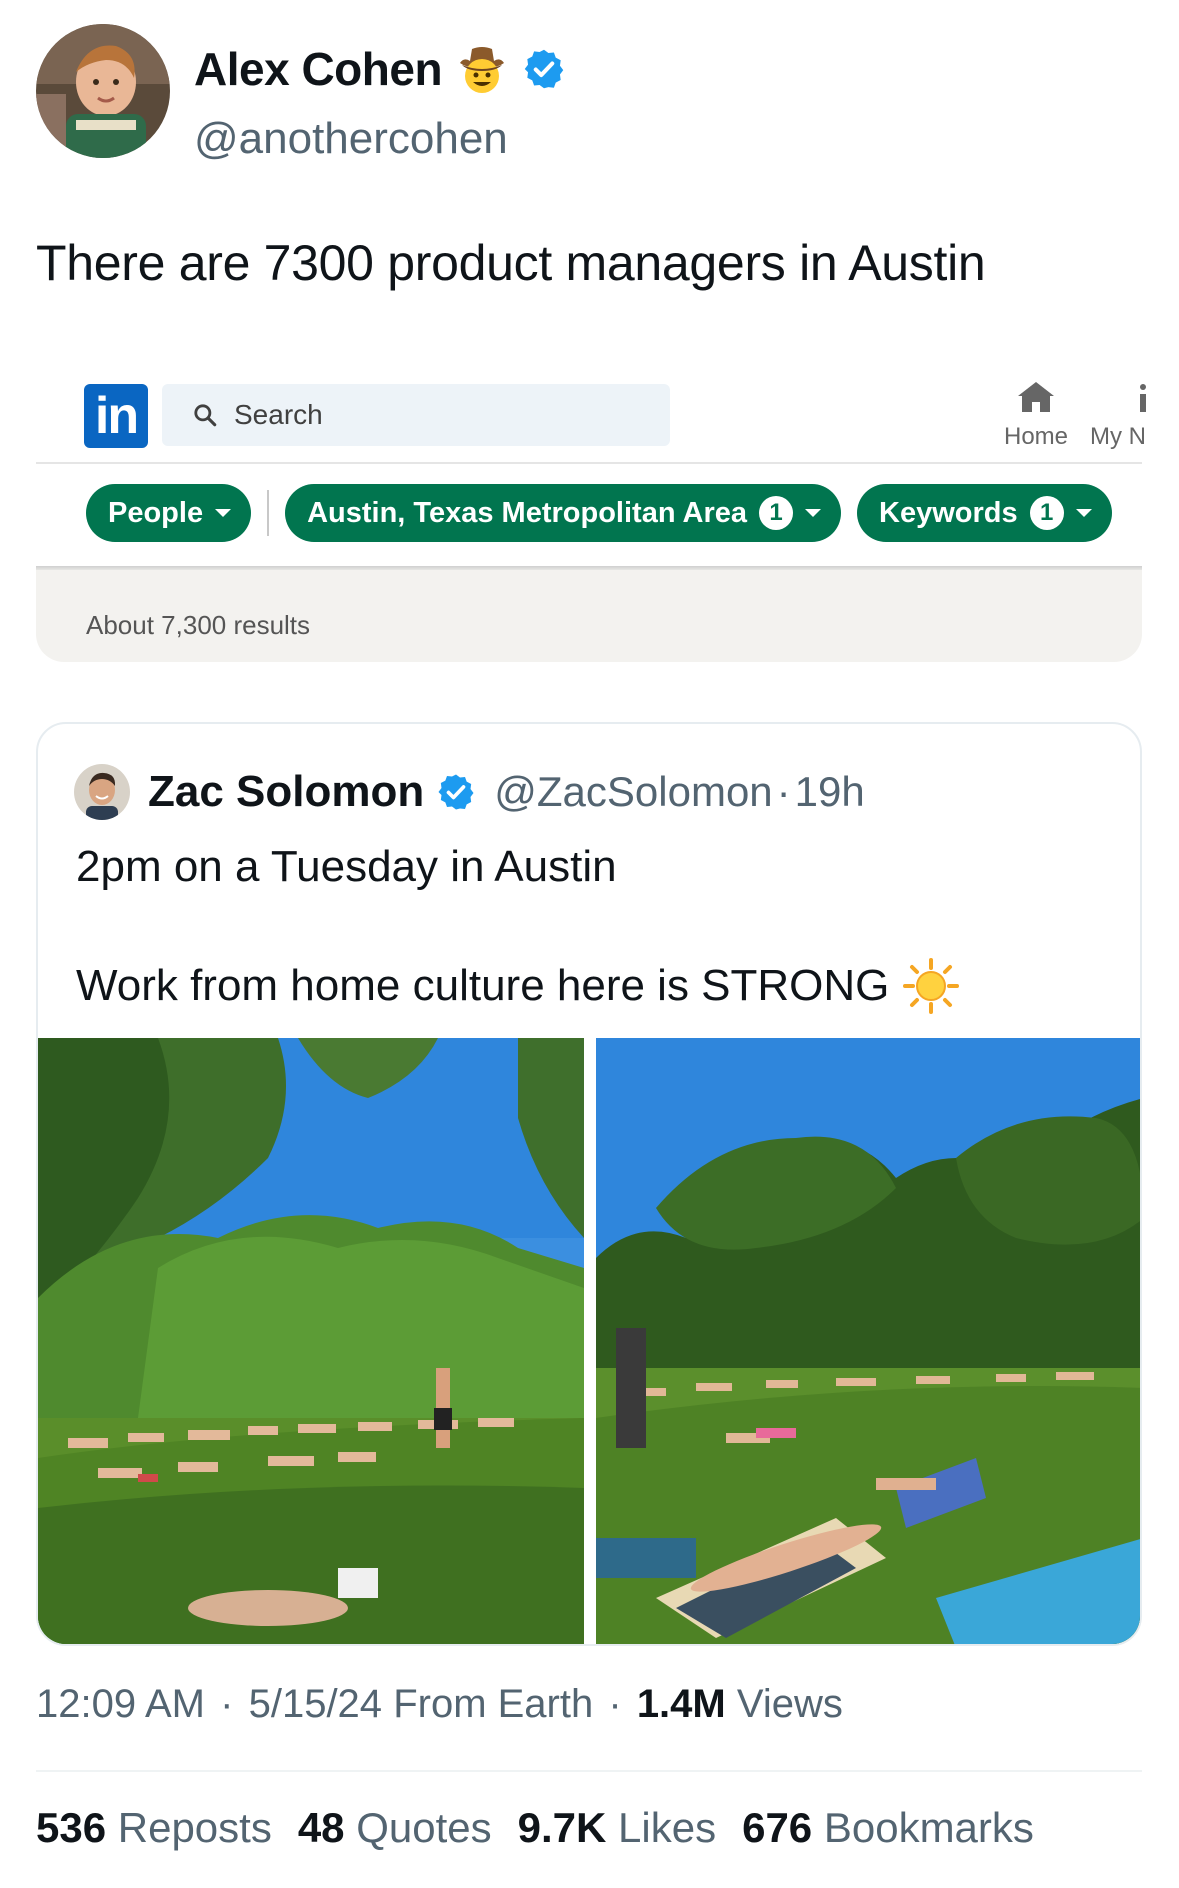 This screenshot has width=1179, height=1888. I want to click on my-network-label: My N, so click(1118, 436).